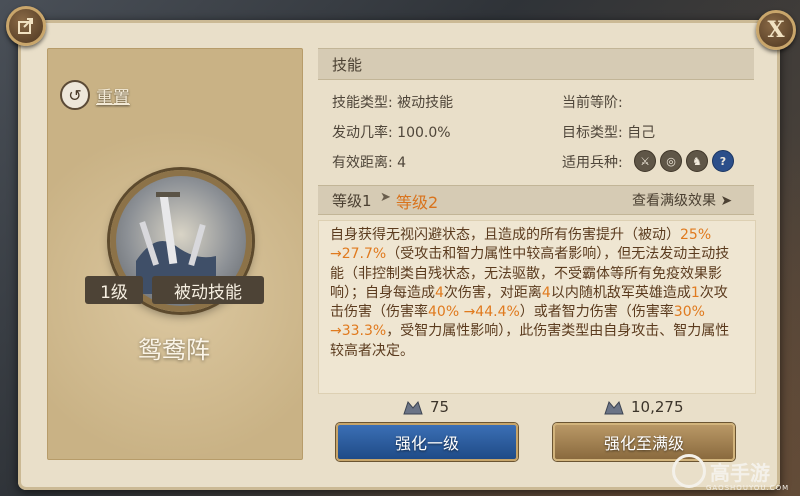  Describe the element at coordinates (362, 103) in the screenshot. I see `skill-type-label: 技能类型:` at that location.